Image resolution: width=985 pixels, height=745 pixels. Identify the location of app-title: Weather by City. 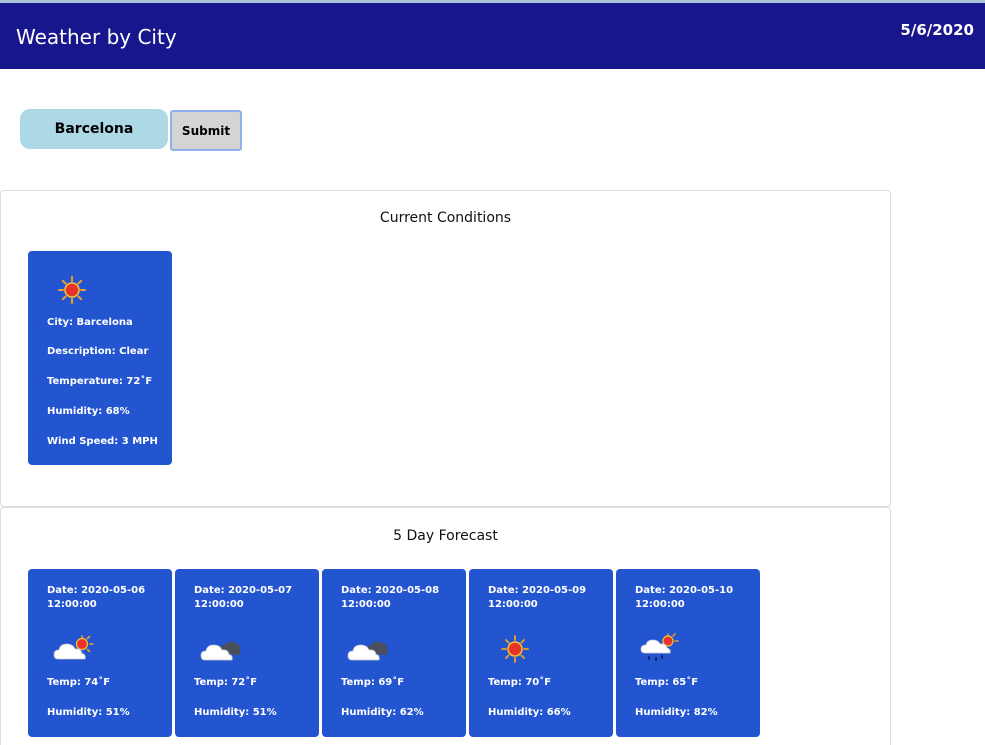
(96, 37).